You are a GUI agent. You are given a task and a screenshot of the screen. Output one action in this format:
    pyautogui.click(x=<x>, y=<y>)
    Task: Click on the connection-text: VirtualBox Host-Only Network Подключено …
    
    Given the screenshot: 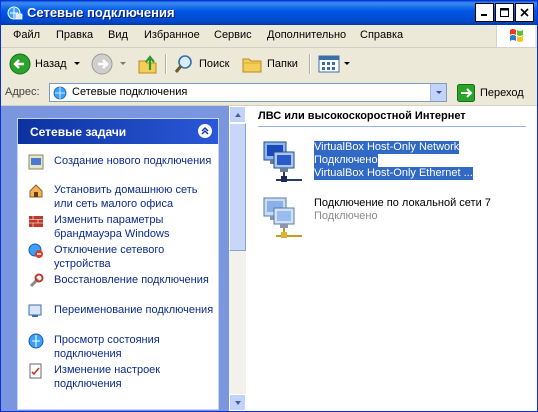 What is the action you would take?
    pyautogui.click(x=421, y=160)
    